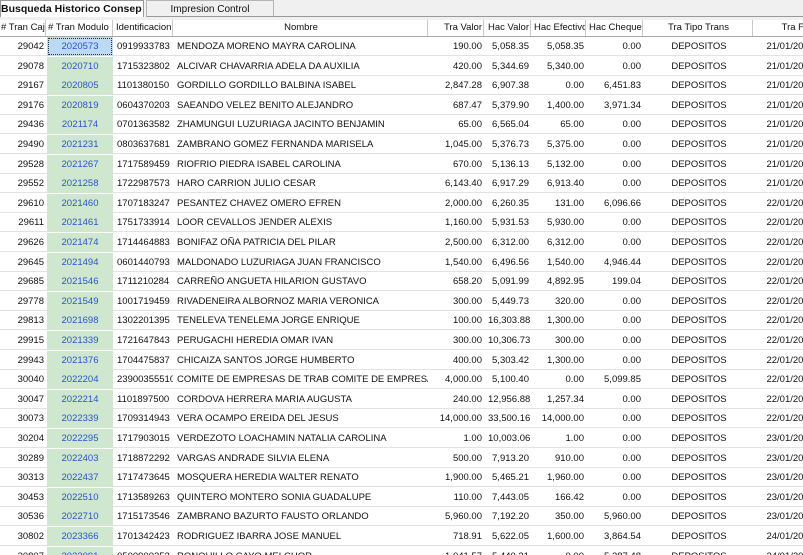 This screenshot has height=555, width=803. What do you see at coordinates (80, 242) in the screenshot?
I see `cell-tran-modulo: 2021474` at bounding box center [80, 242].